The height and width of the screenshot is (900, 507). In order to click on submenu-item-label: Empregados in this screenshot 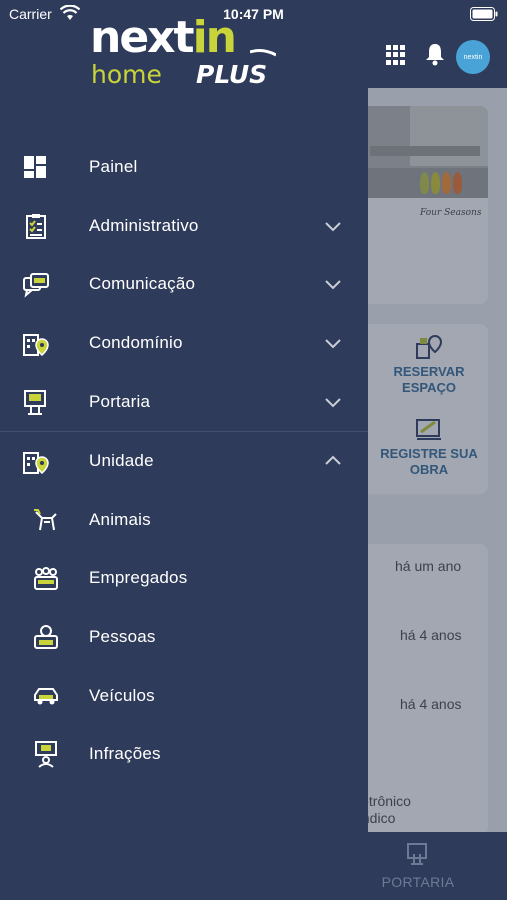, I will do `click(138, 578)`.